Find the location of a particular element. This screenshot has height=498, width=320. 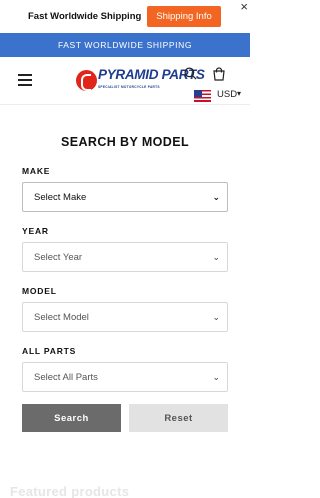

reset-button: Reset is located at coordinates (178, 418).